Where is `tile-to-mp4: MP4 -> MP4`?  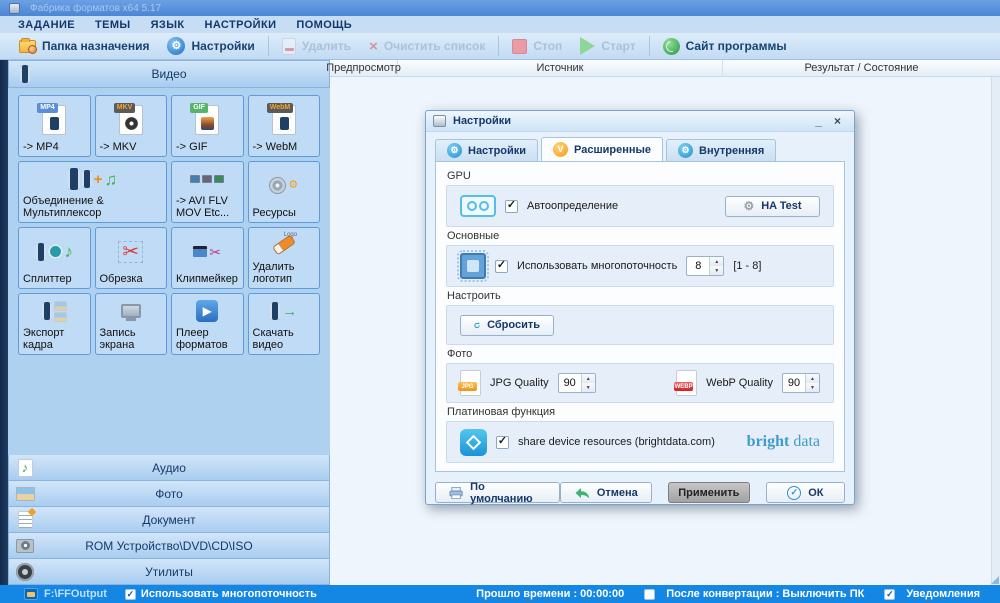
tile-to-mp4: MP4 -> MP4 is located at coordinates (54, 126).